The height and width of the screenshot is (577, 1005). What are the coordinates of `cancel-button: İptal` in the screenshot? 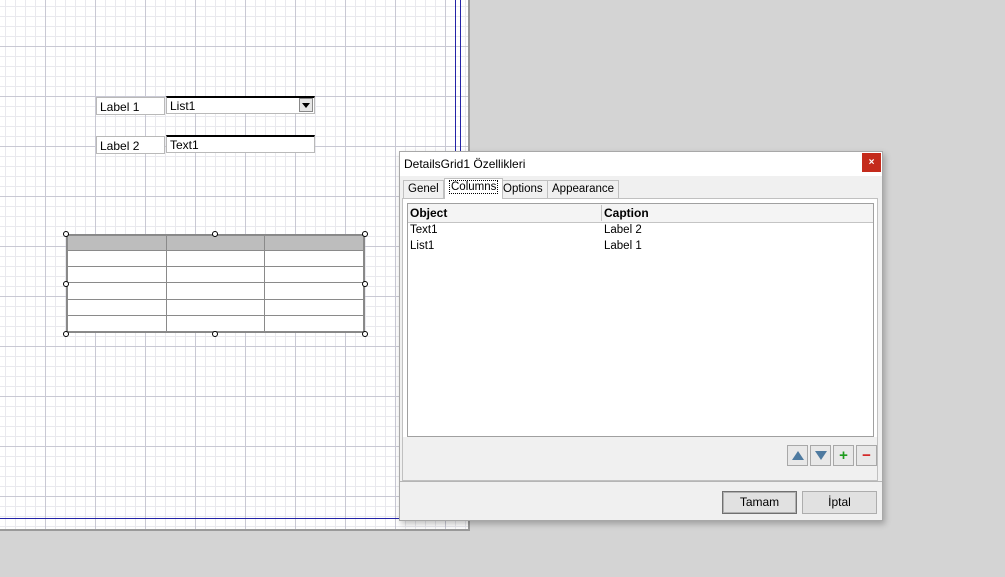 It's located at (839, 502).